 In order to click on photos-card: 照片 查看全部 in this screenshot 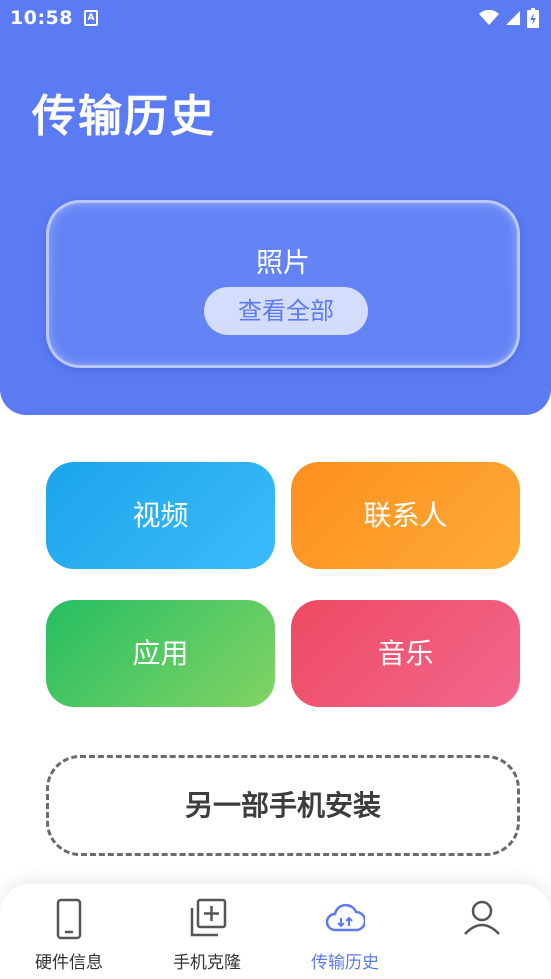, I will do `click(283, 284)`.